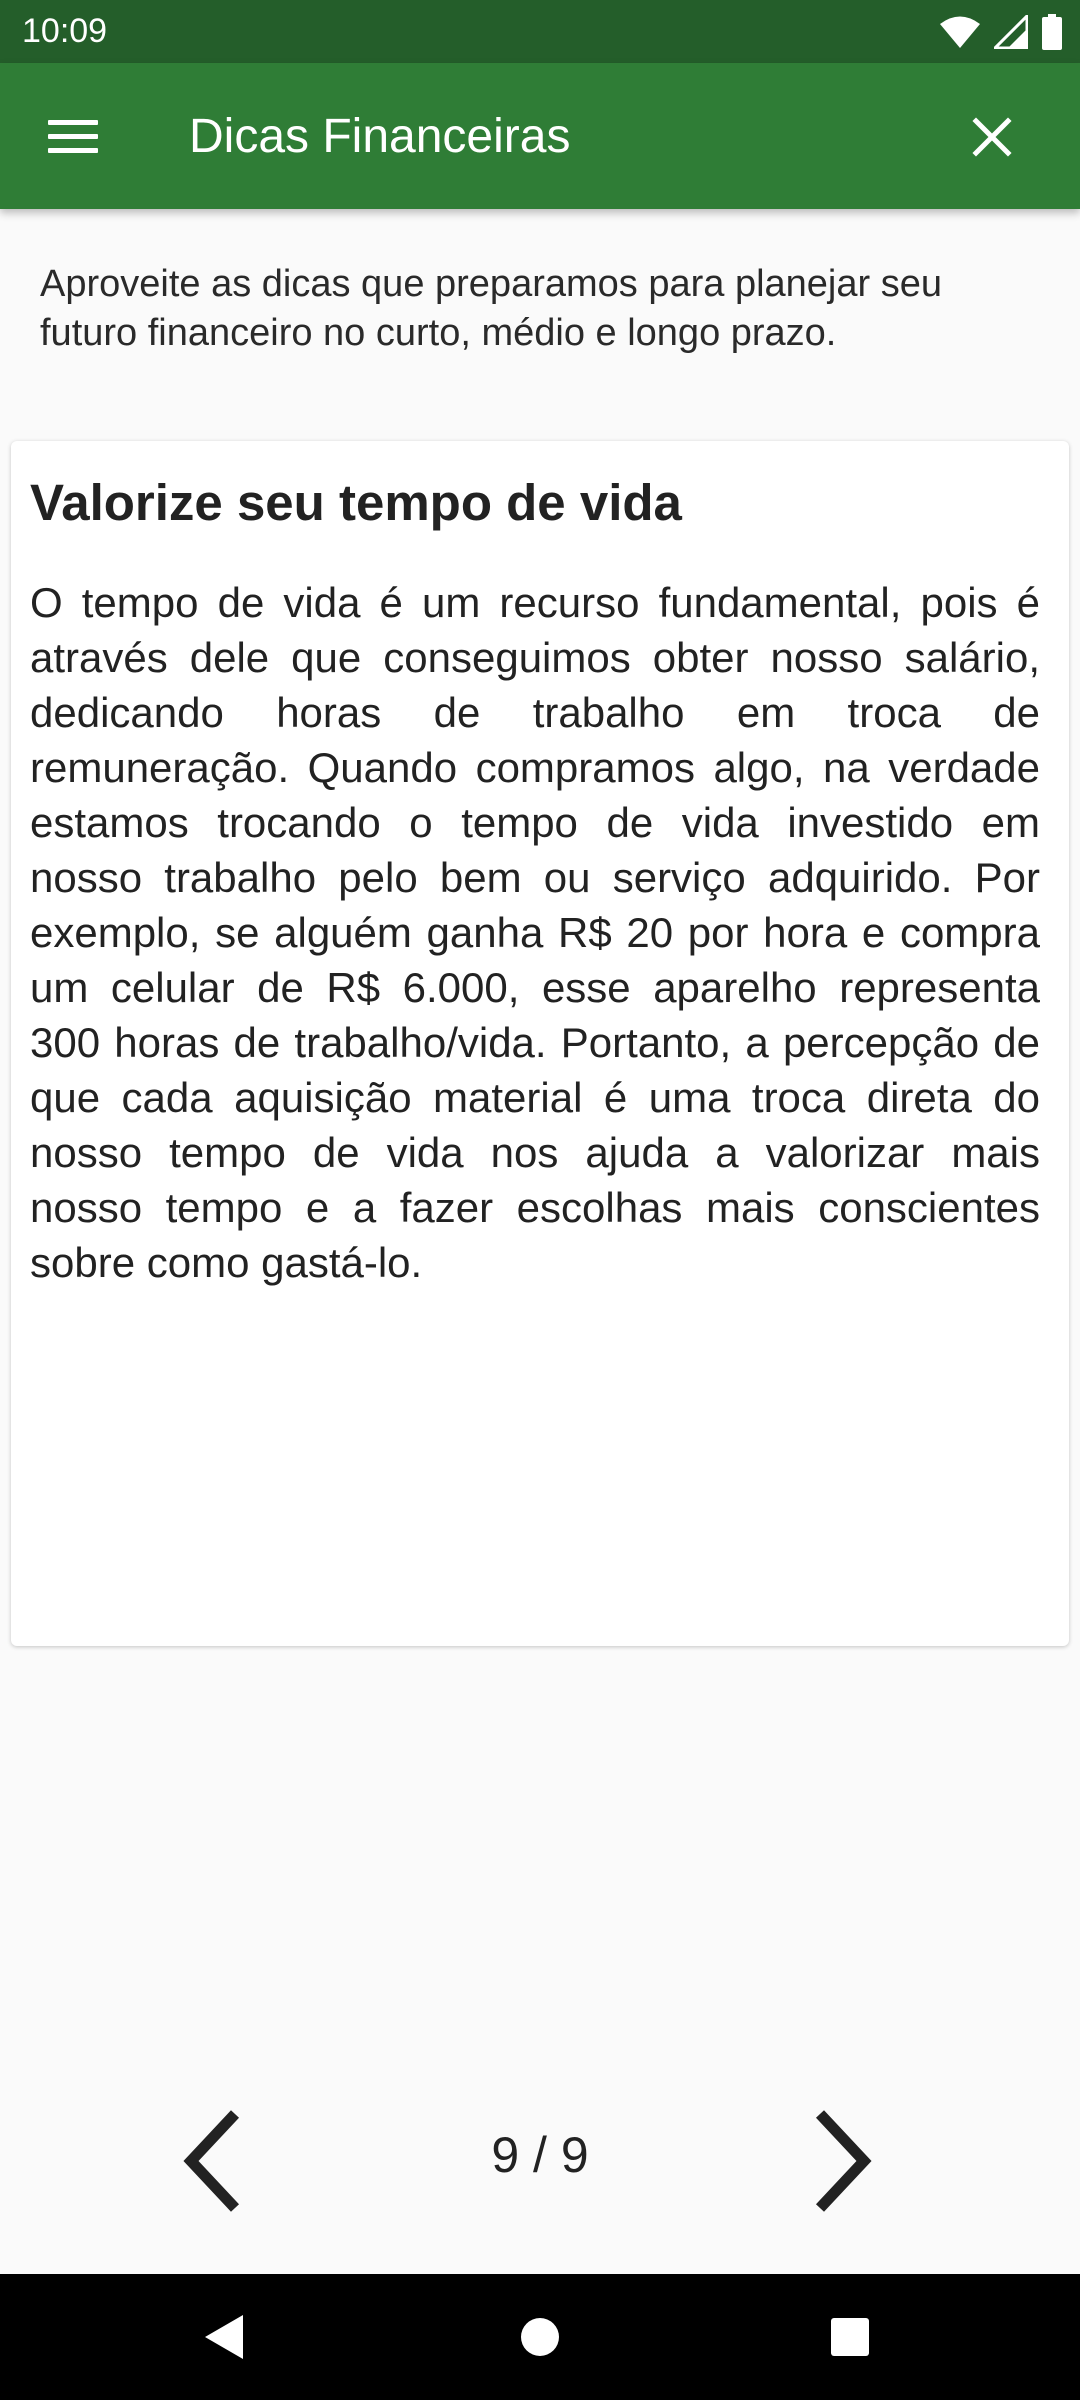 The image size is (1080, 2400). I want to click on status-bar: 10:09, so click(540, 31).